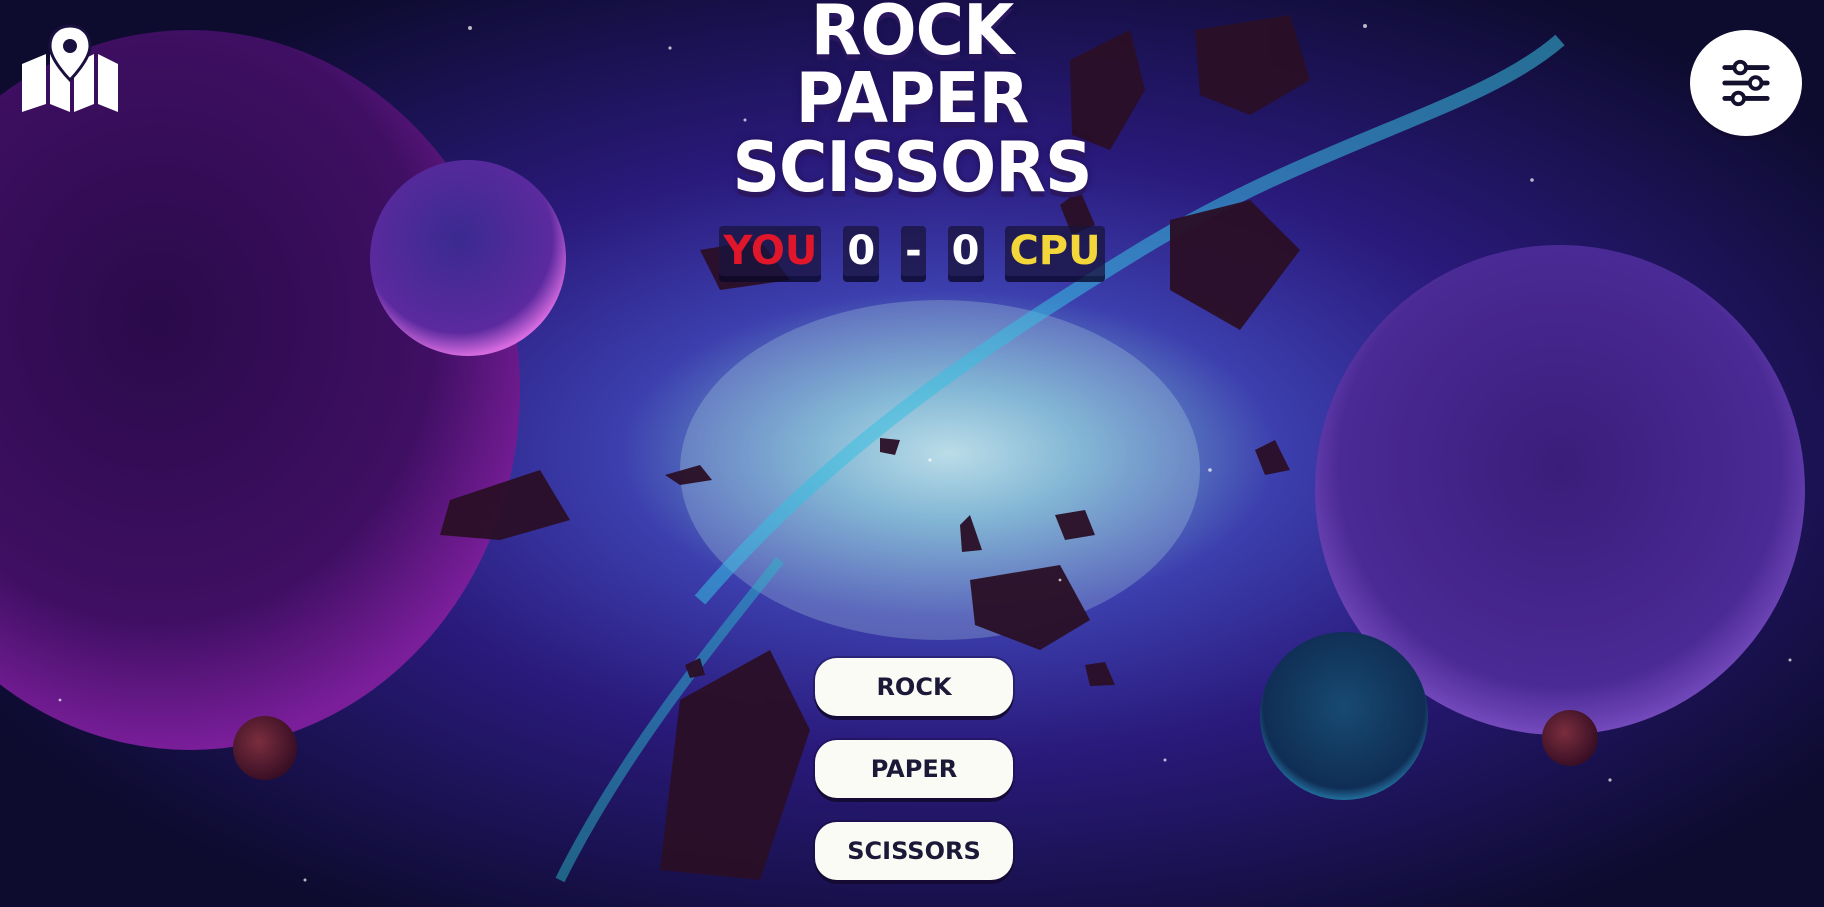 The width and height of the screenshot is (1824, 907). I want to click on scoreboard: YOU 0 - 0 CPU, so click(912, 251).